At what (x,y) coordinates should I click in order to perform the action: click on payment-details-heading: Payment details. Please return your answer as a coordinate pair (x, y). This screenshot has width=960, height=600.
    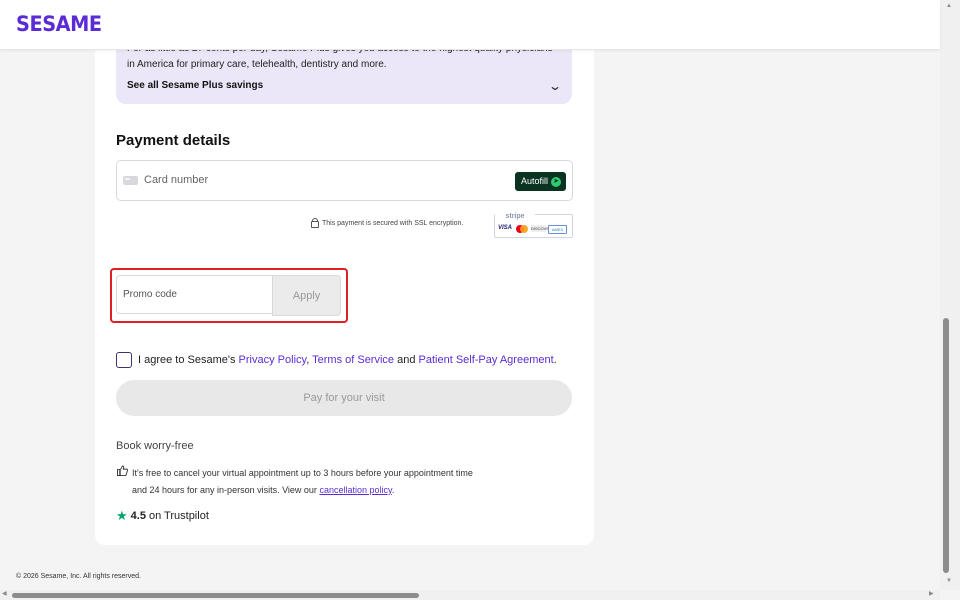
    Looking at the image, I should click on (173, 140).